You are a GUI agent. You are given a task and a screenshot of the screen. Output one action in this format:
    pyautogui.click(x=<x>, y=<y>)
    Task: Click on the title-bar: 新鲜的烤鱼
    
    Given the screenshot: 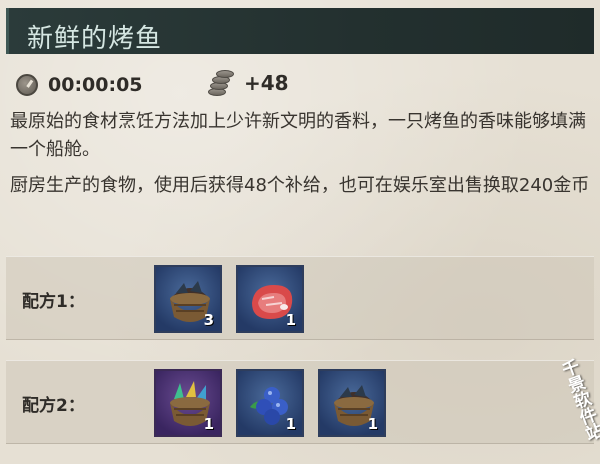 What is the action you would take?
    pyautogui.click(x=300, y=31)
    